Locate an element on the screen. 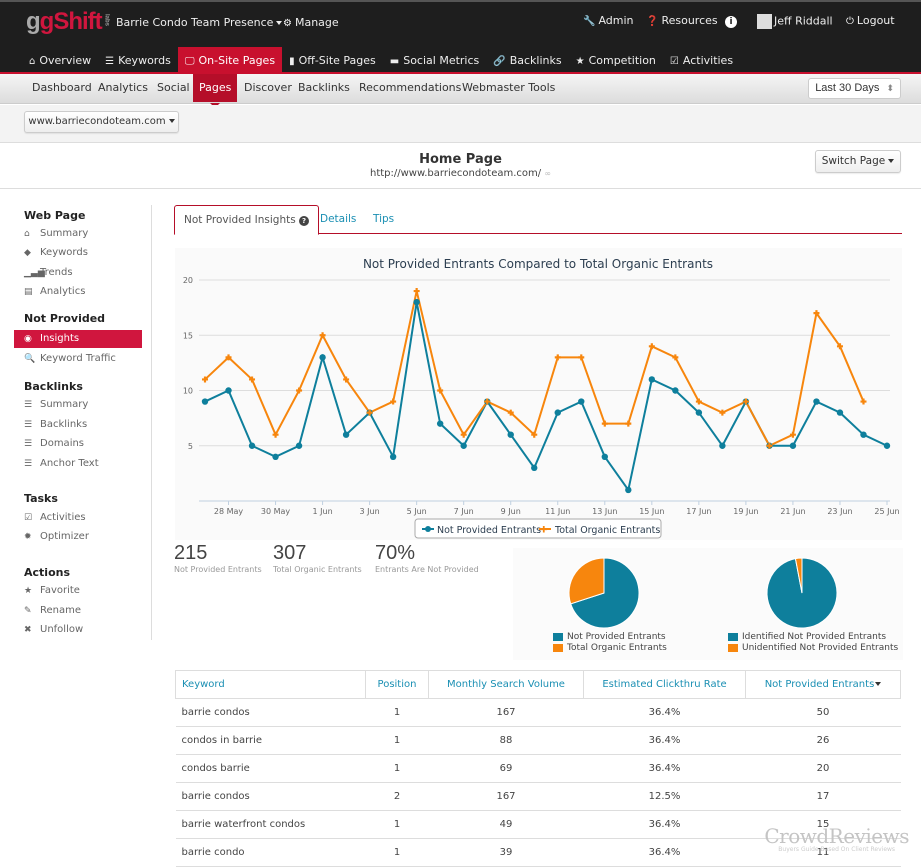 The image size is (921, 867). table-row: barrie condos 1 167 36.4% 50 is located at coordinates (538, 712).